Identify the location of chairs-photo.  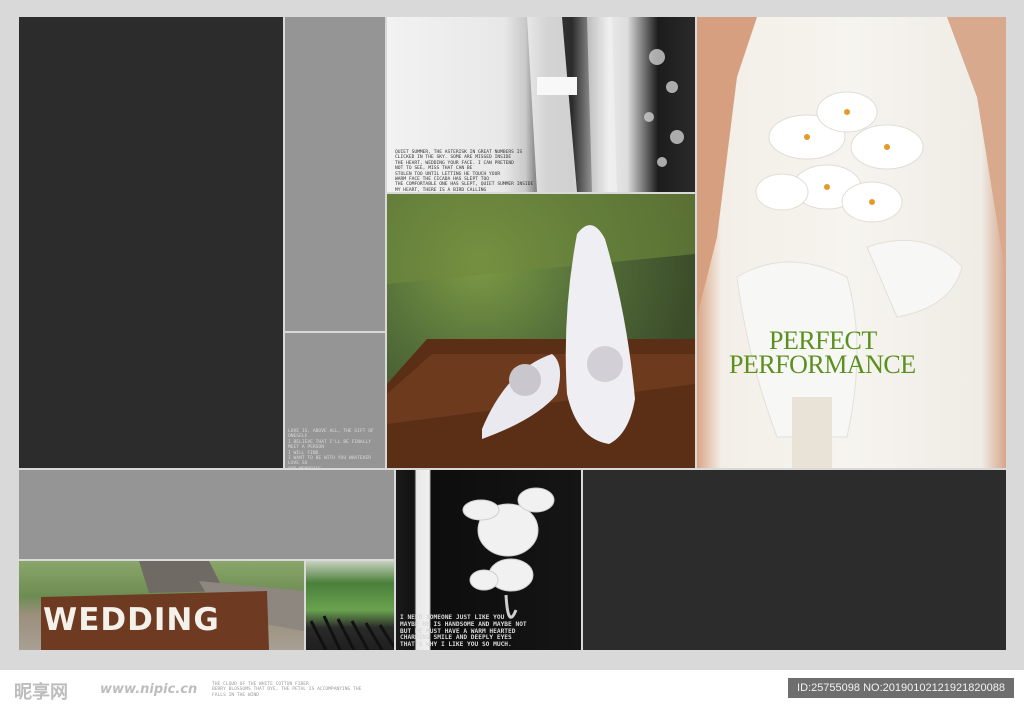
(350, 605).